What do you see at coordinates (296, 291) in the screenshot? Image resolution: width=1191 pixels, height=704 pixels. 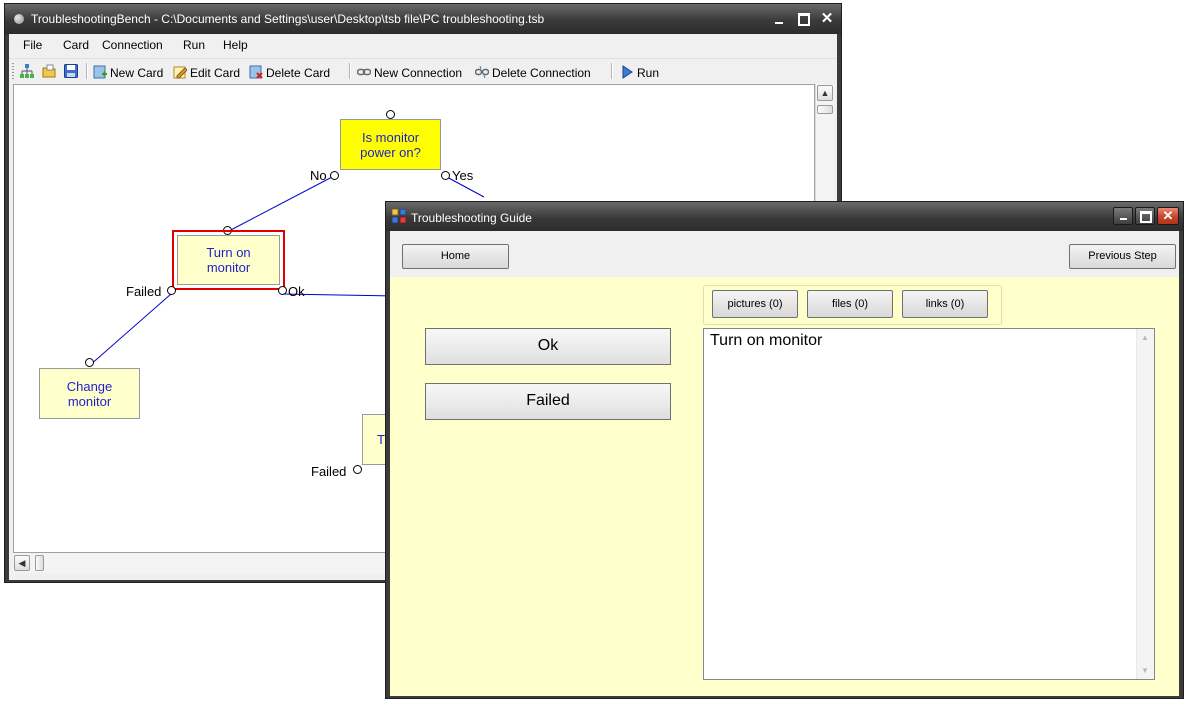 I see `edge-label-ok: Ok` at bounding box center [296, 291].